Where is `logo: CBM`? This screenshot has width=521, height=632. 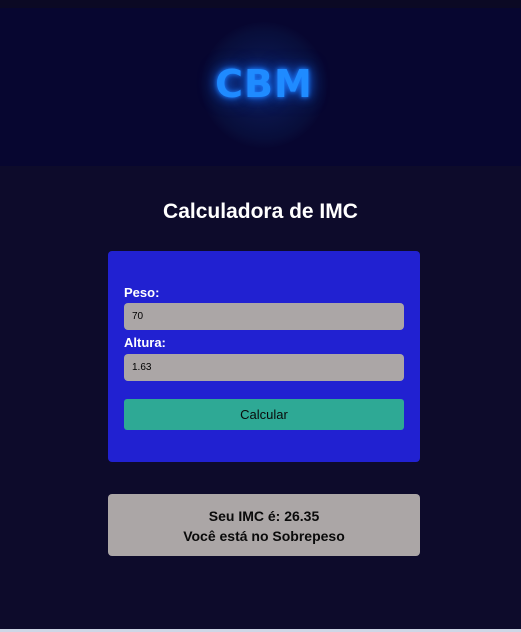 logo: CBM is located at coordinates (264, 84).